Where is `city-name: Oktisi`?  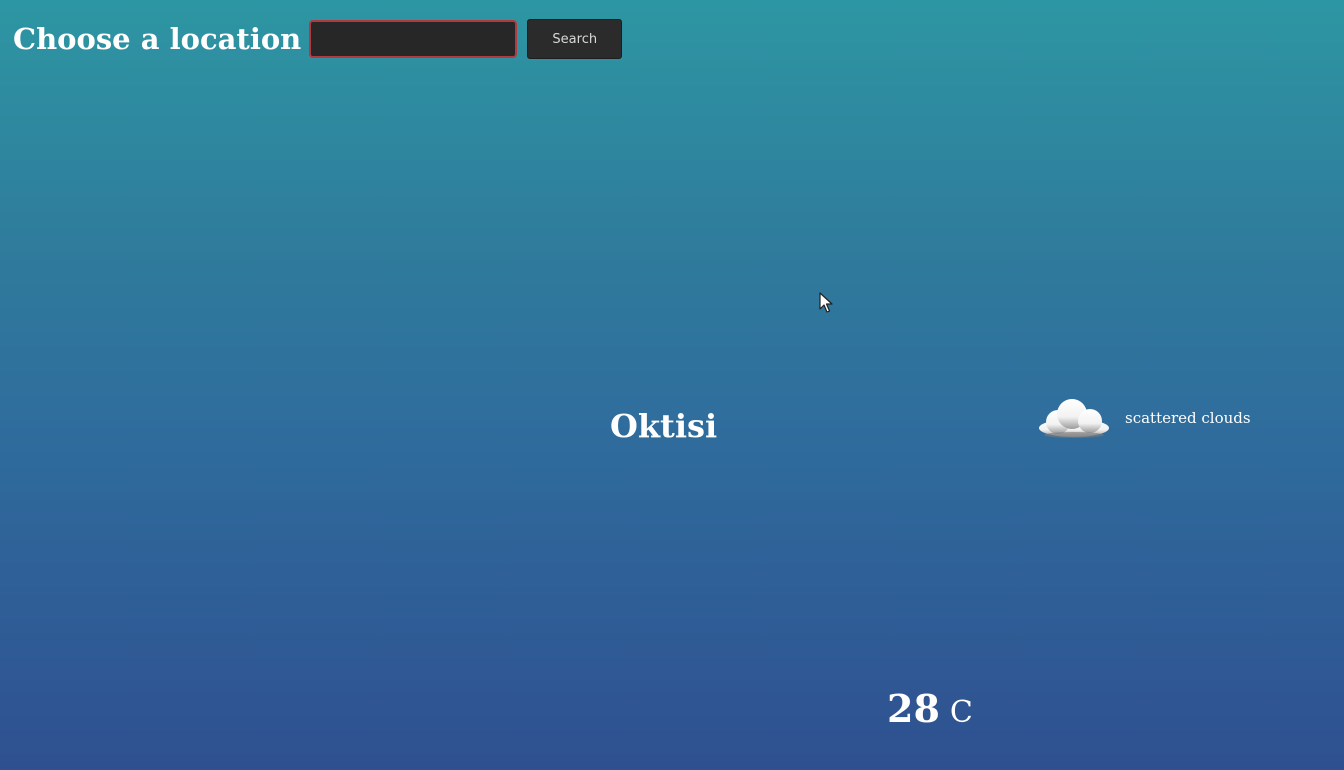
city-name: Oktisi is located at coordinates (664, 426).